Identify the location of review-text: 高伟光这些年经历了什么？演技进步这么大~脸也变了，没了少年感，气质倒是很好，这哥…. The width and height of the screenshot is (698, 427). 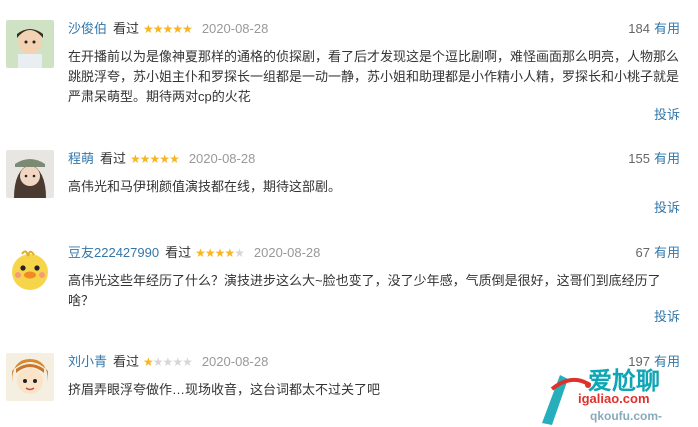
(364, 290).